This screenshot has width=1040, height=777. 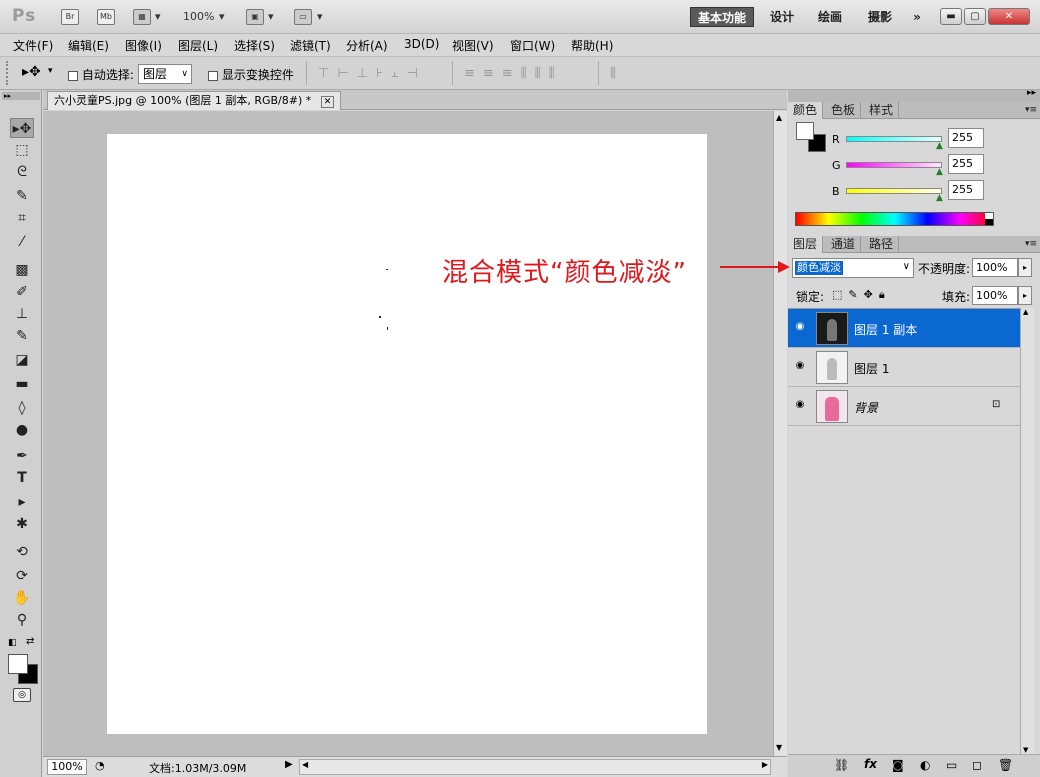 What do you see at coordinates (22, 196) in the screenshot?
I see `quick-select-tool-icon: ✎` at bounding box center [22, 196].